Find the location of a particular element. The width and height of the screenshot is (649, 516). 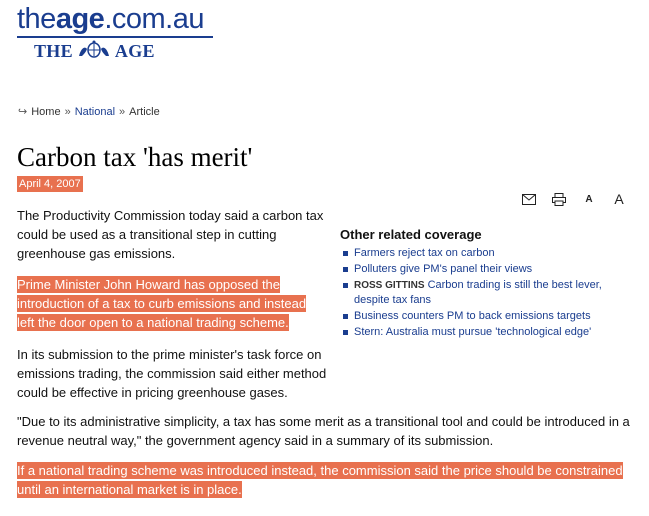

logo-wordmark: THE AGE is located at coordinates (117, 51).